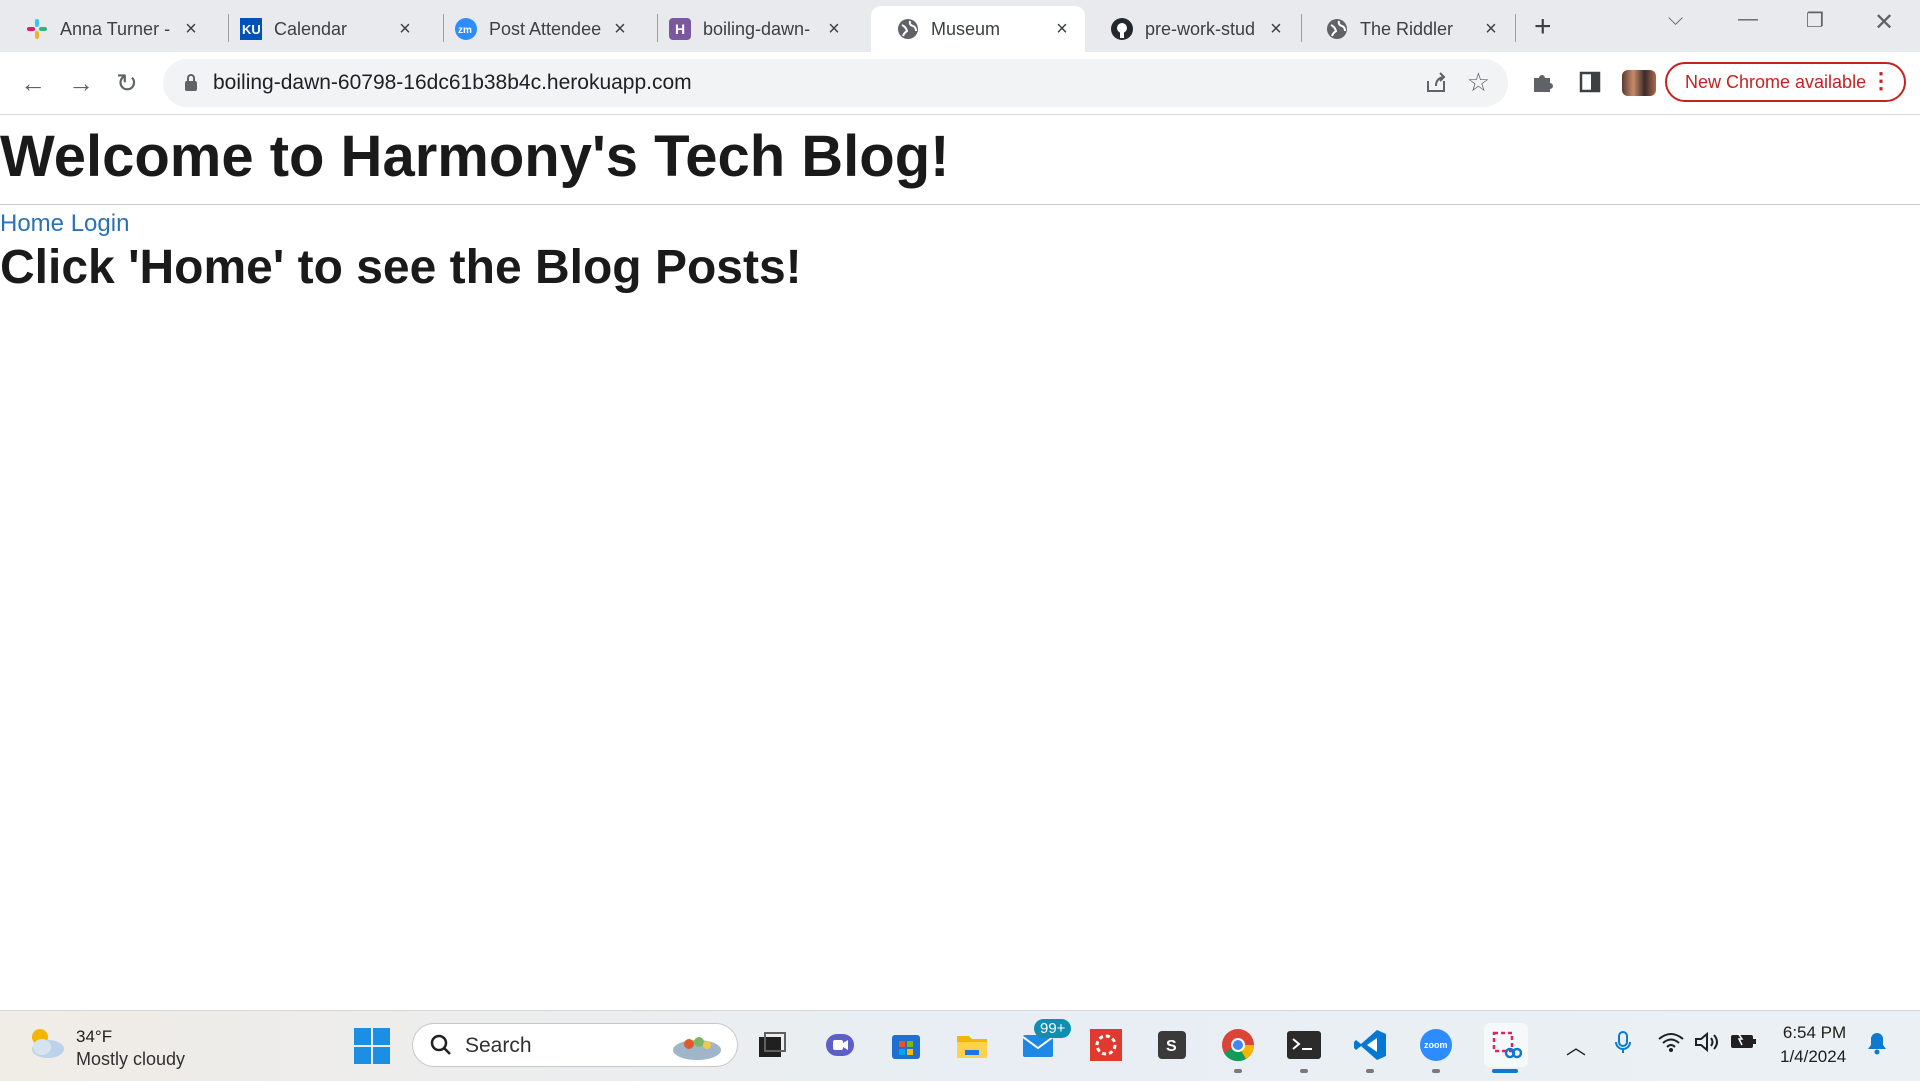 The height and width of the screenshot is (1081, 1920). I want to click on tab-heroku: H boiling-dawn- ×, so click(750, 29).